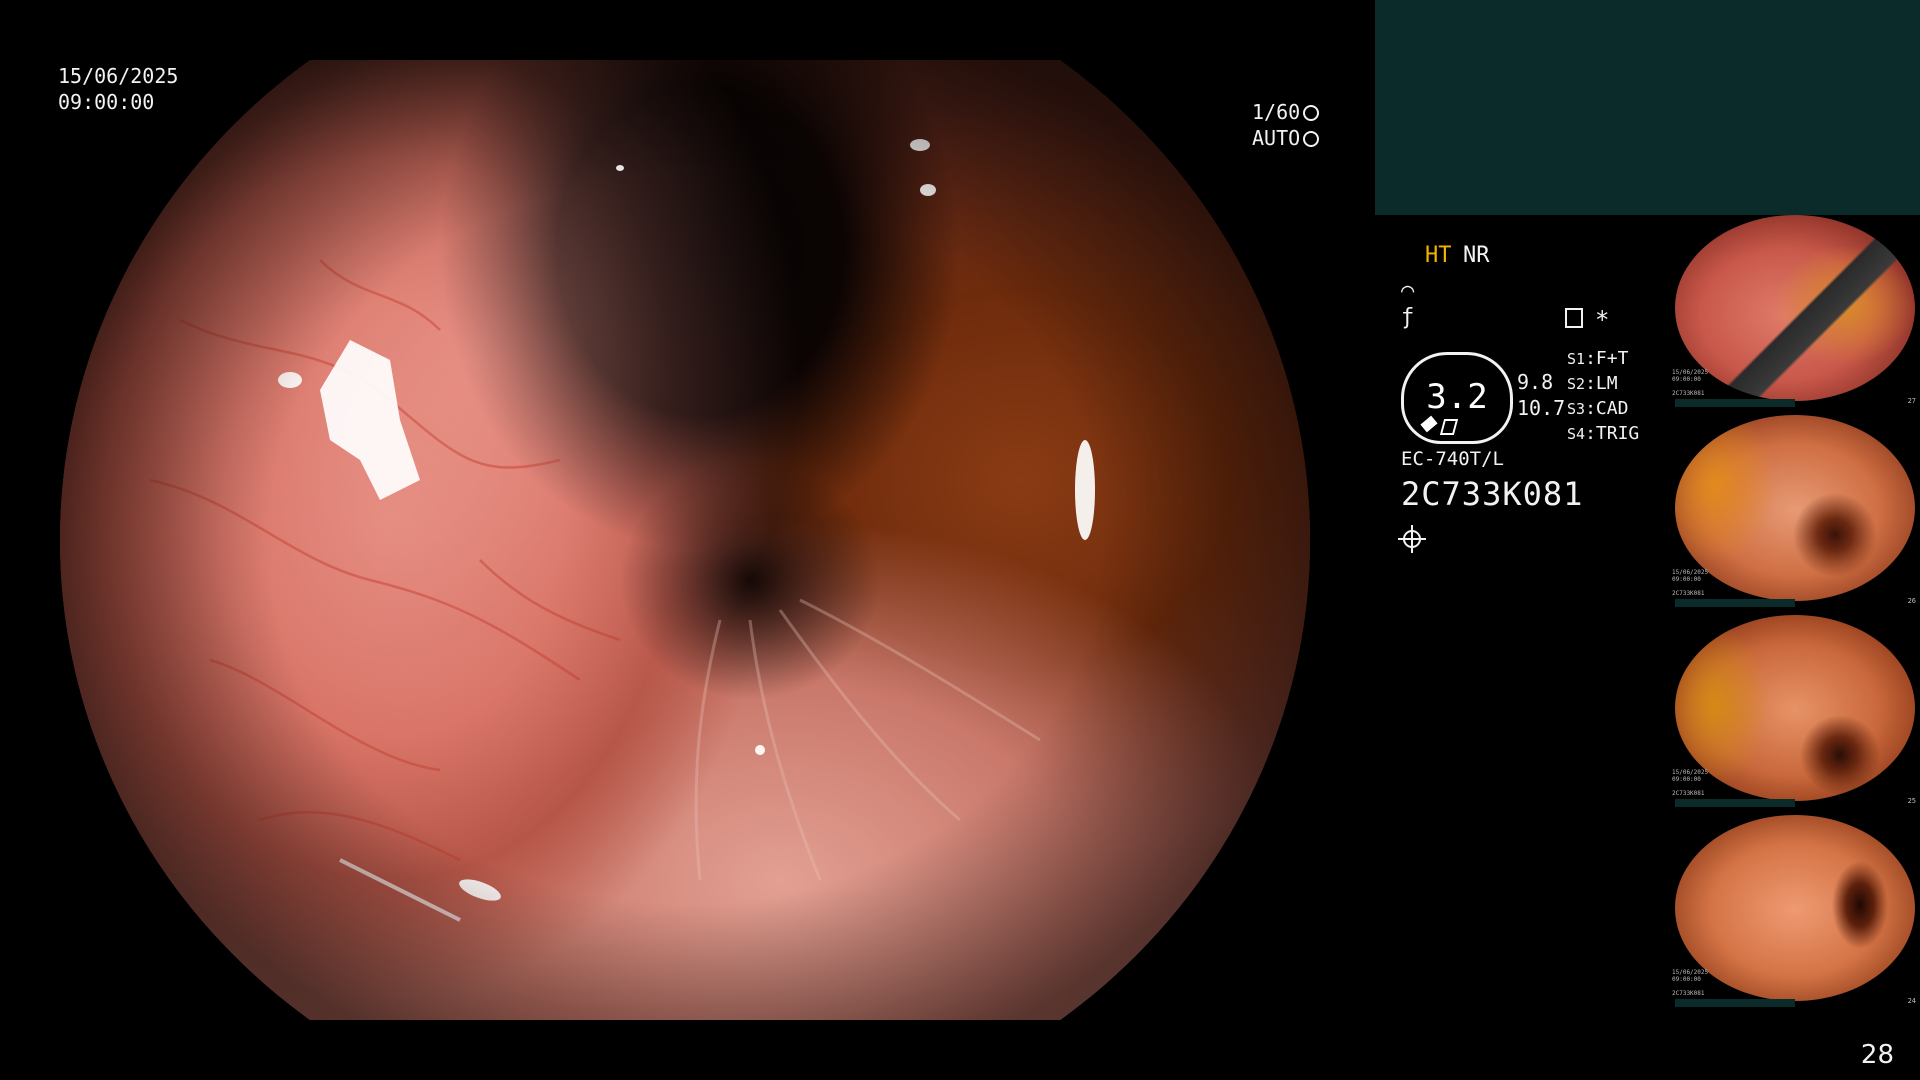 This screenshot has width=1920, height=1080. Describe the element at coordinates (1276, 112) in the screenshot. I see `shutter-speed: 1/60` at that location.